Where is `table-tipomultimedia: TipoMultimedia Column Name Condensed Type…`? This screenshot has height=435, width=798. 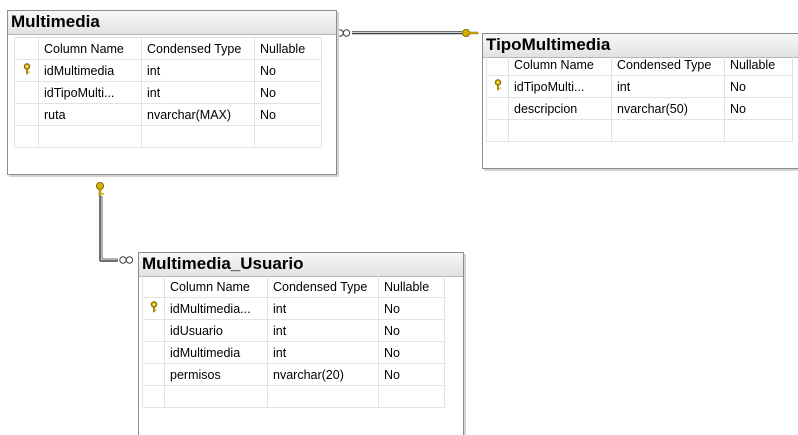
table-tipomultimedia: TipoMultimedia Column Name Condensed Type… is located at coordinates (640, 101).